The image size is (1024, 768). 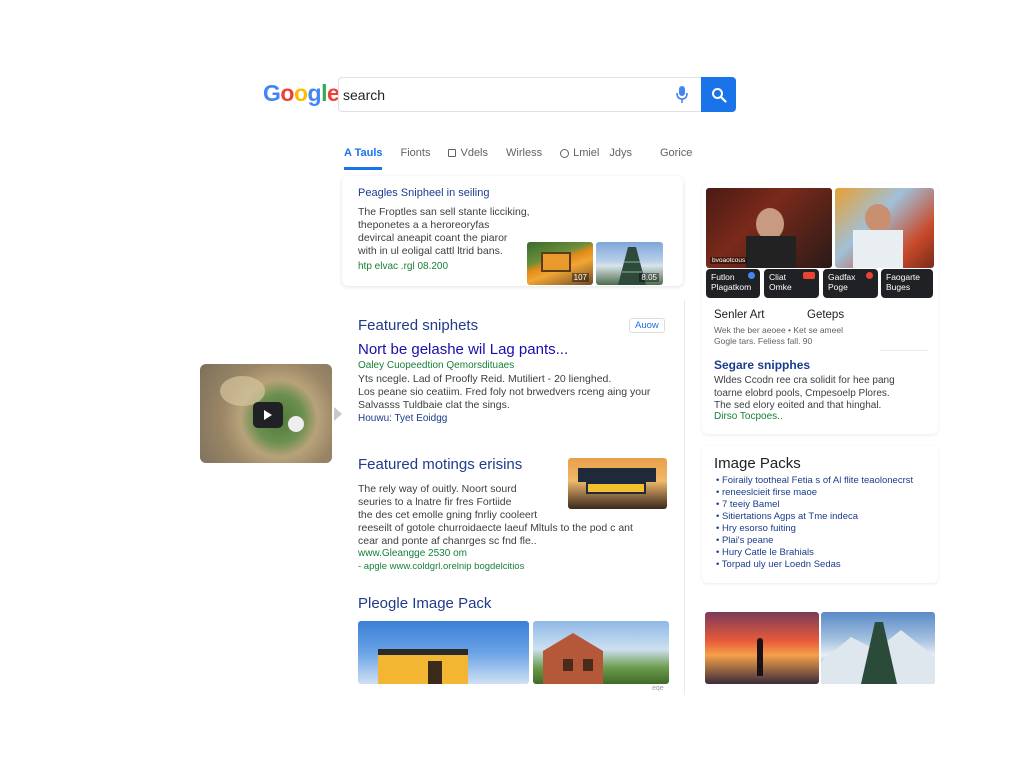 What do you see at coordinates (826, 493) in the screenshot?
I see `list-item: reneeslcieit firse maoe` at bounding box center [826, 493].